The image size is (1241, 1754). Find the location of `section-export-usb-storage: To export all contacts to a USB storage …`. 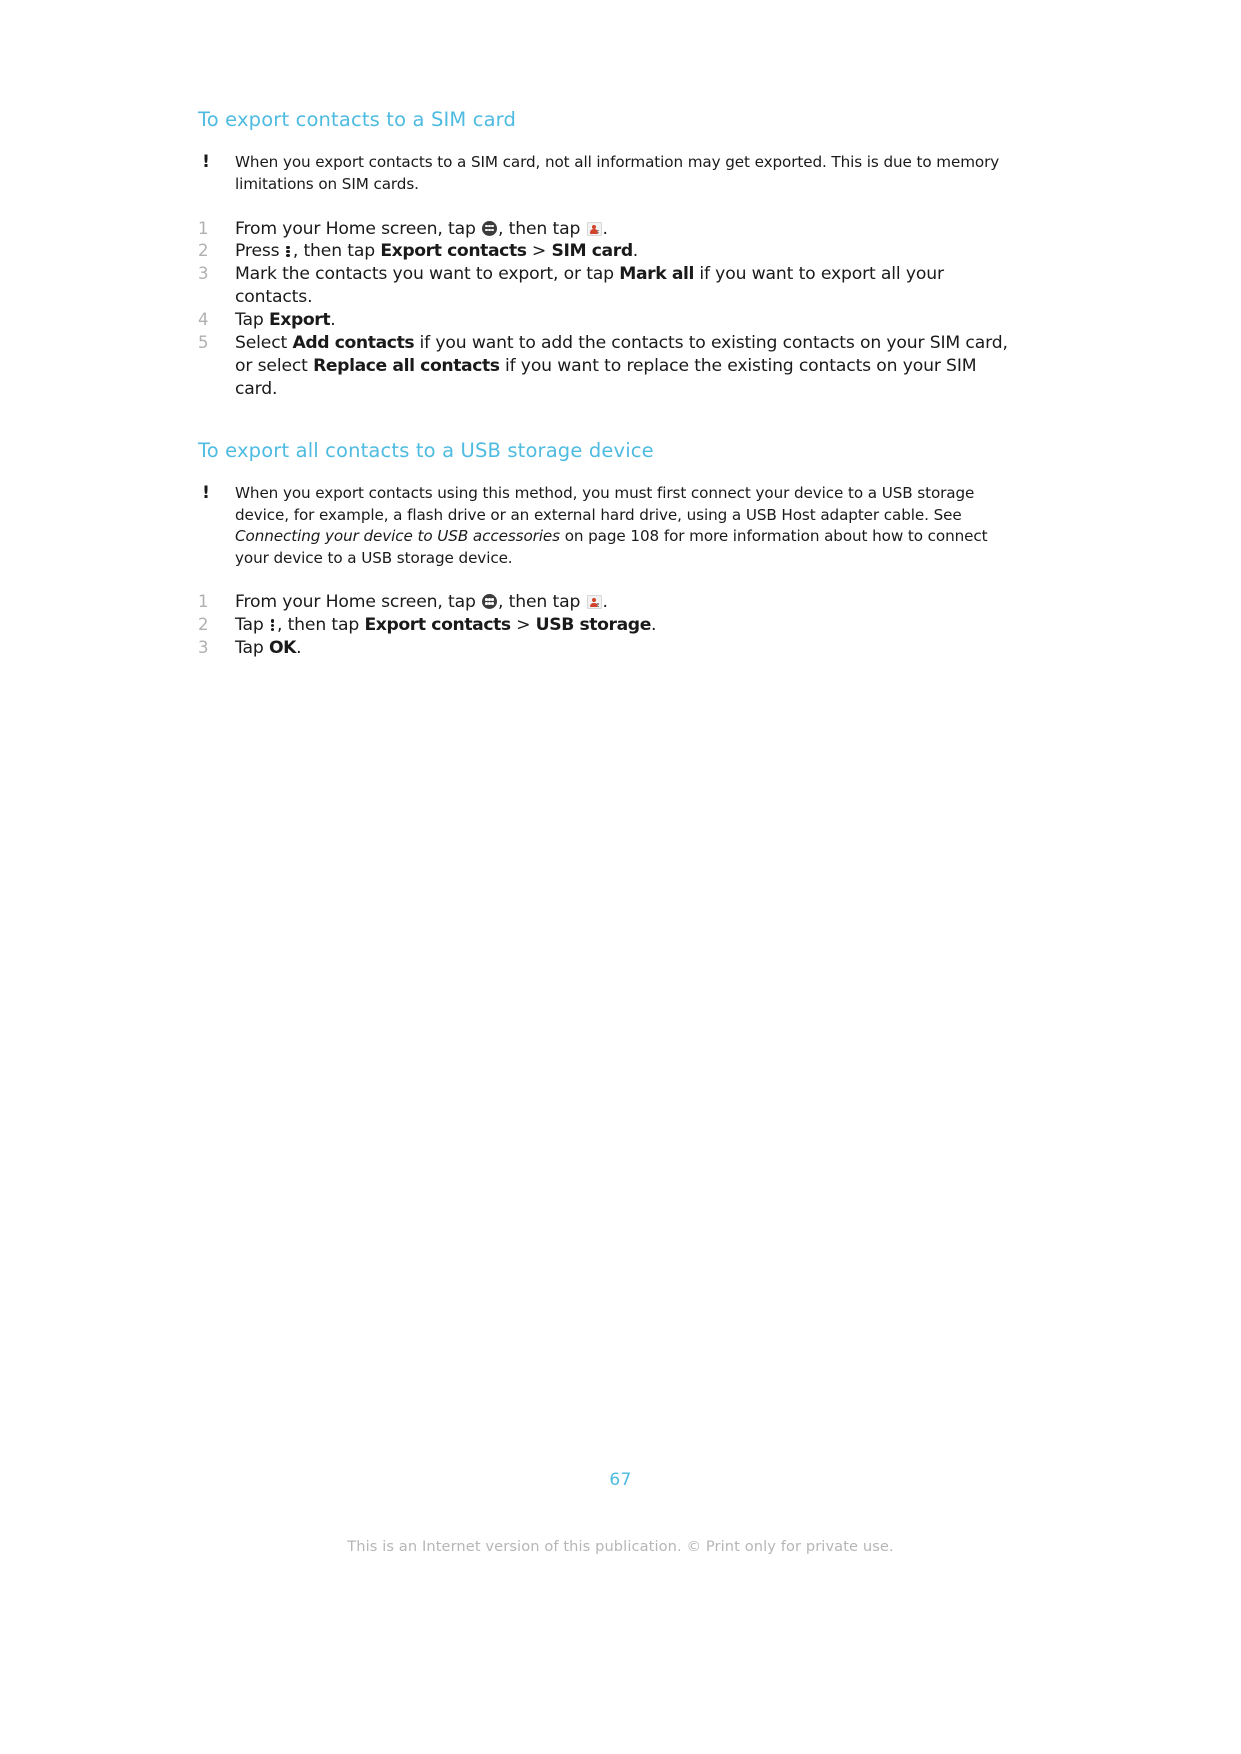

section-export-usb-storage: To export all contacts to a USB storage … is located at coordinates (603, 549).